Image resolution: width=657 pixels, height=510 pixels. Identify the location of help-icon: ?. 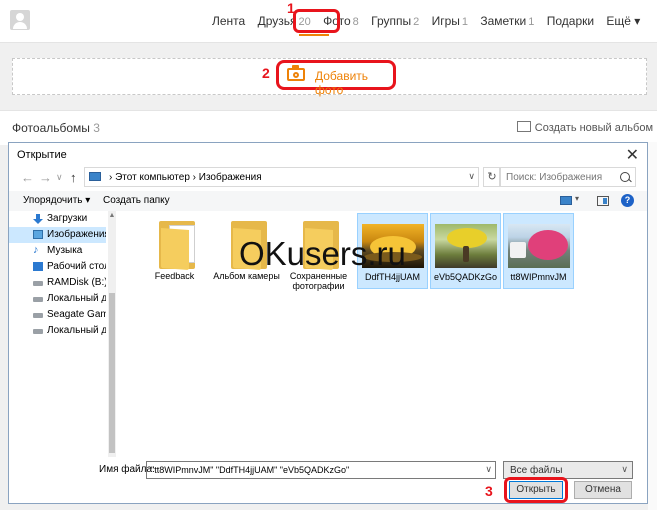
(627, 200).